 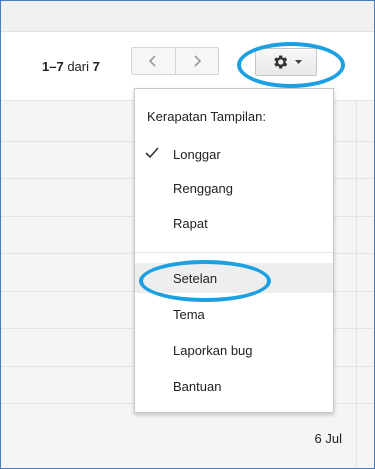 I want to click on next-page-button, so click(x=197, y=61).